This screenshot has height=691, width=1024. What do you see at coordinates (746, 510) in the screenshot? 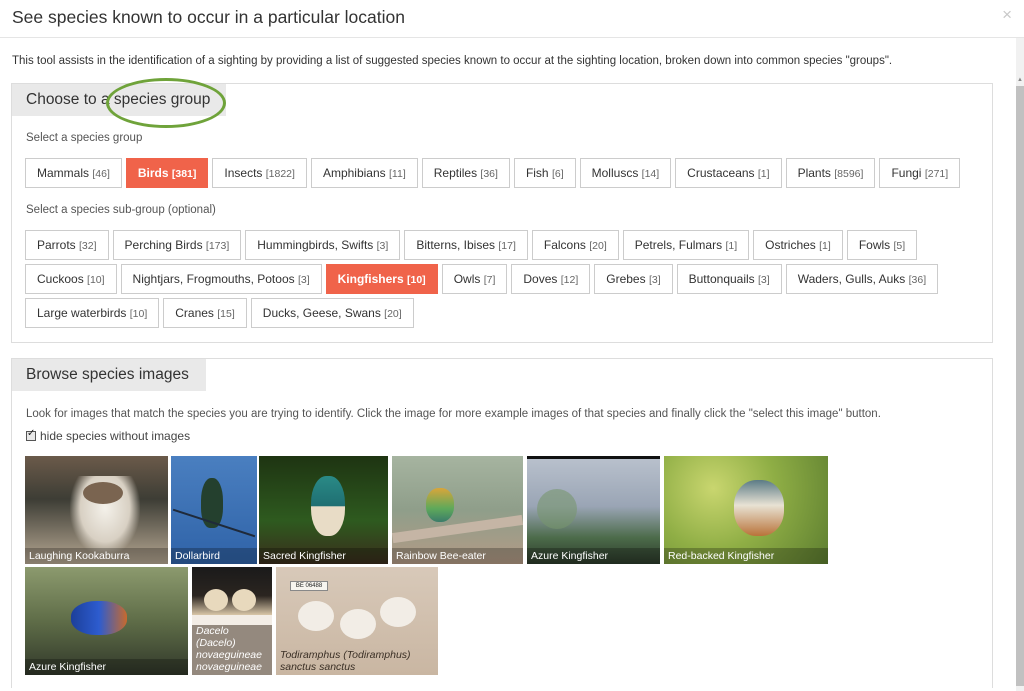
I see `species-image-red-backed-kingfisher: Red-backed Kingfisher` at bounding box center [746, 510].